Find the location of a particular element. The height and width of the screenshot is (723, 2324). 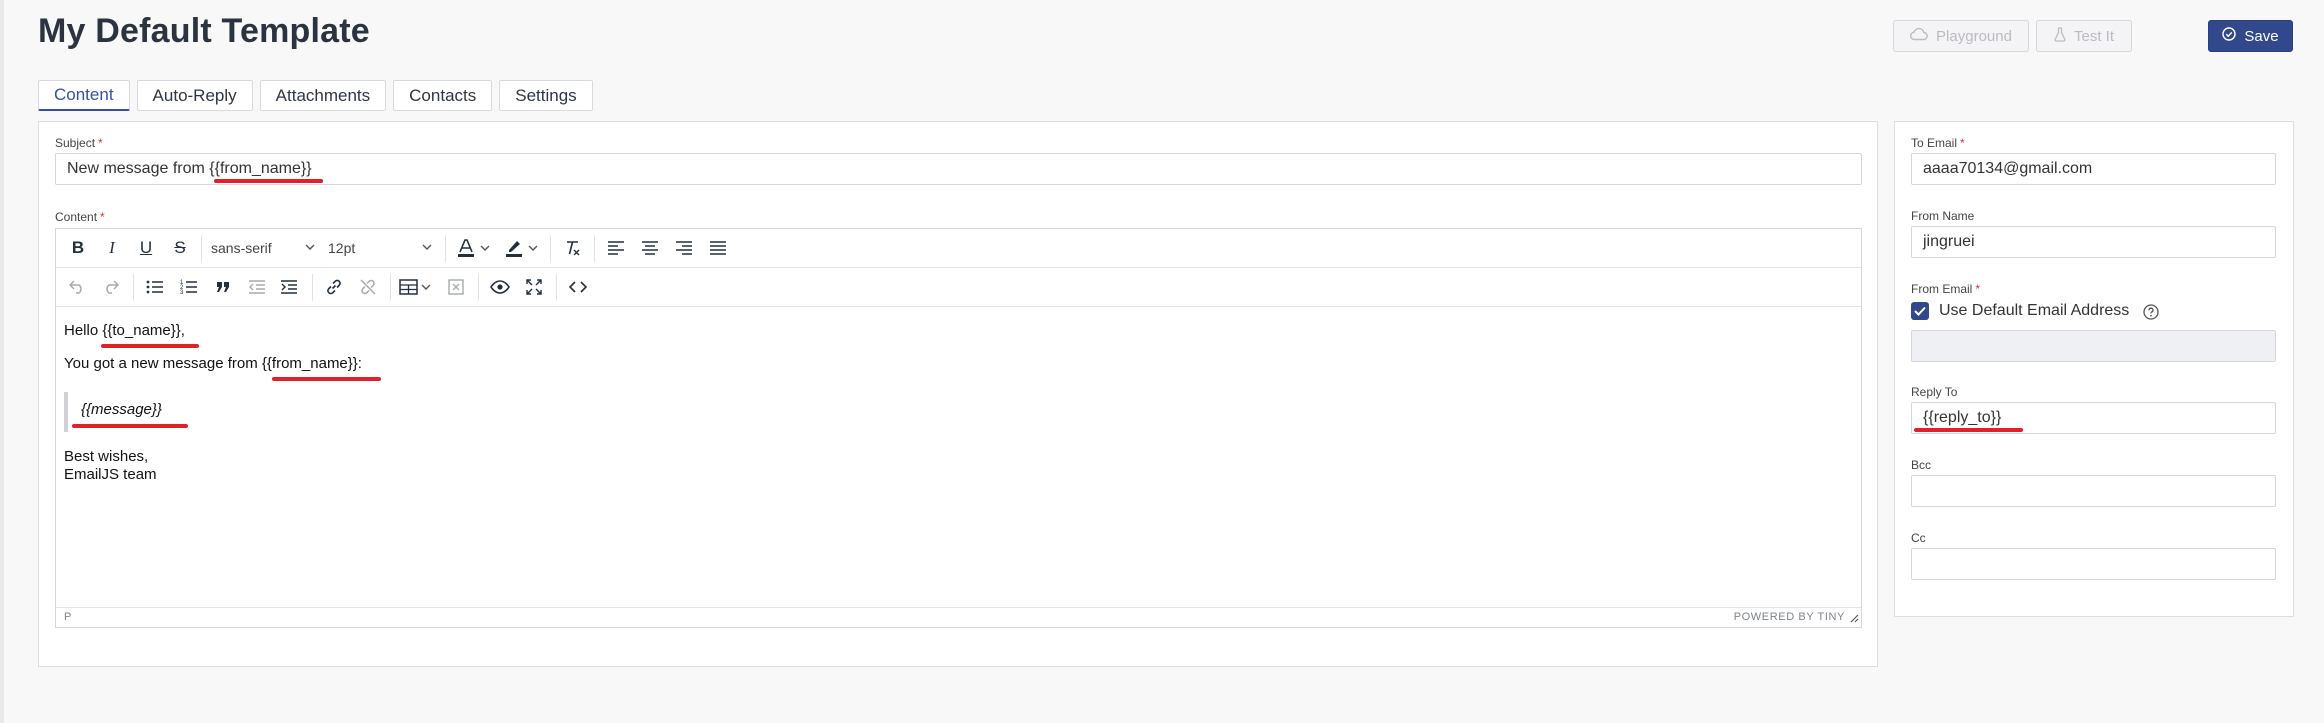

clear-formatting-icon is located at coordinates (572, 248).